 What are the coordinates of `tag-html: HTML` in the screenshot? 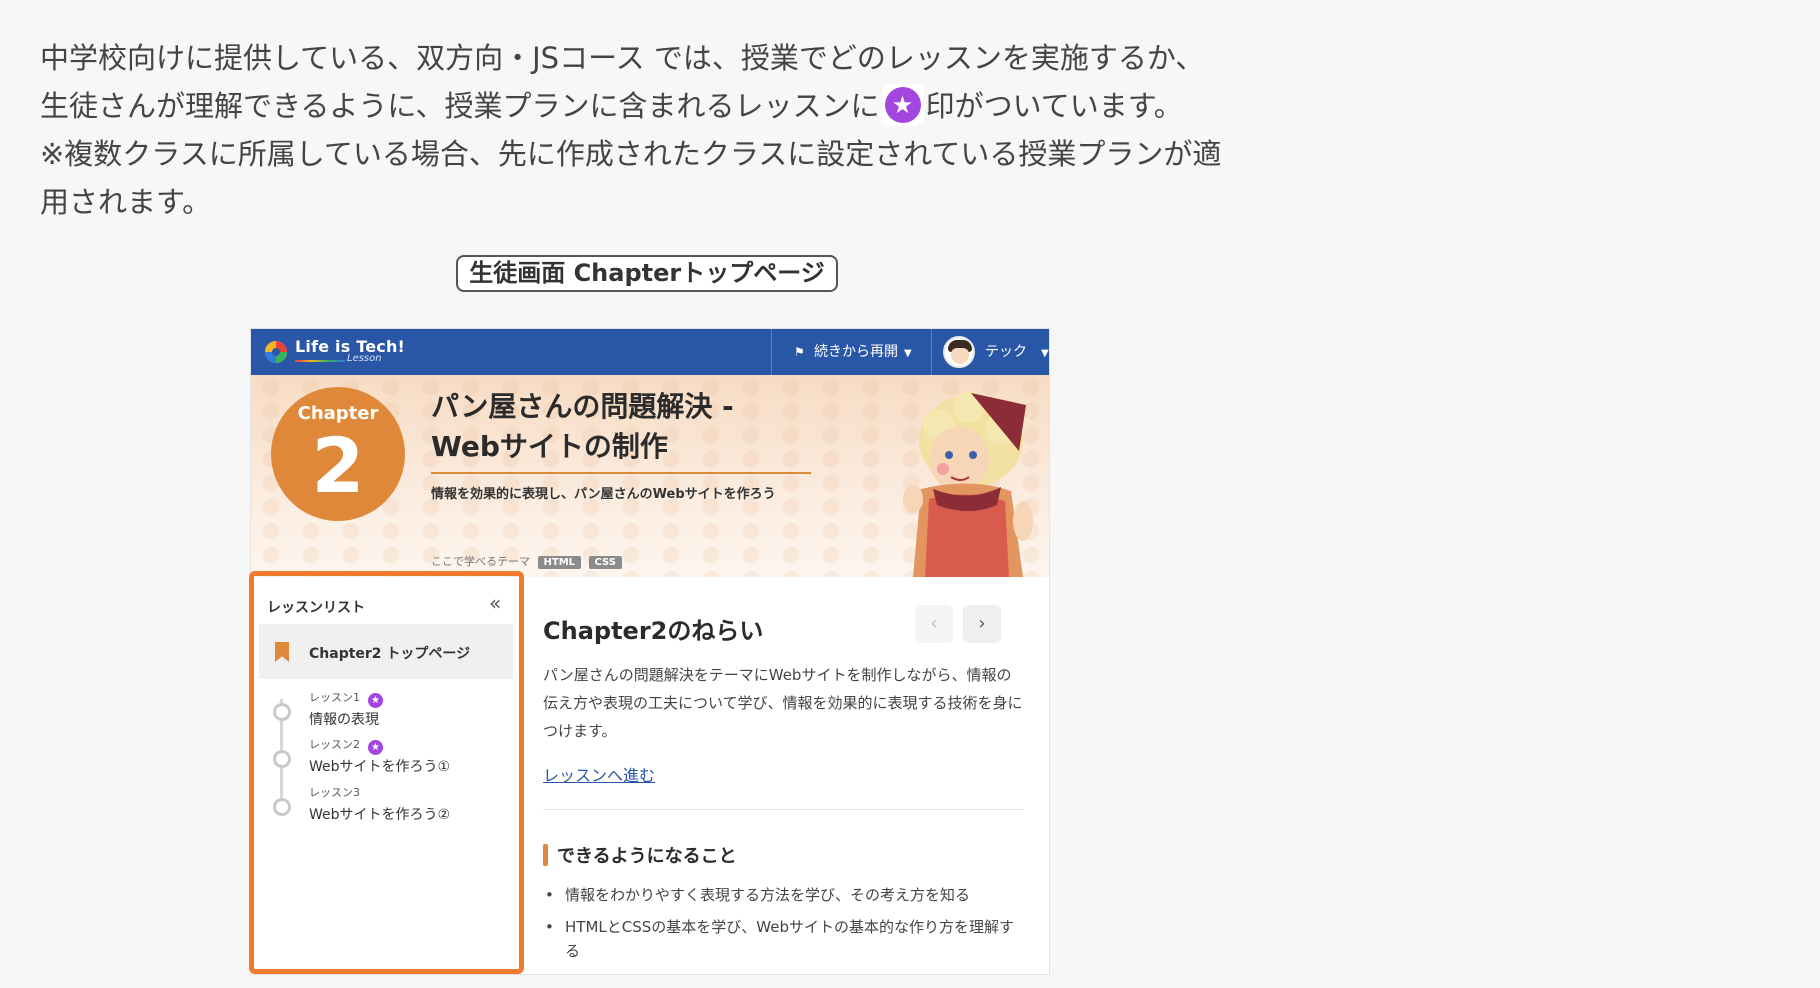 It's located at (559, 562).